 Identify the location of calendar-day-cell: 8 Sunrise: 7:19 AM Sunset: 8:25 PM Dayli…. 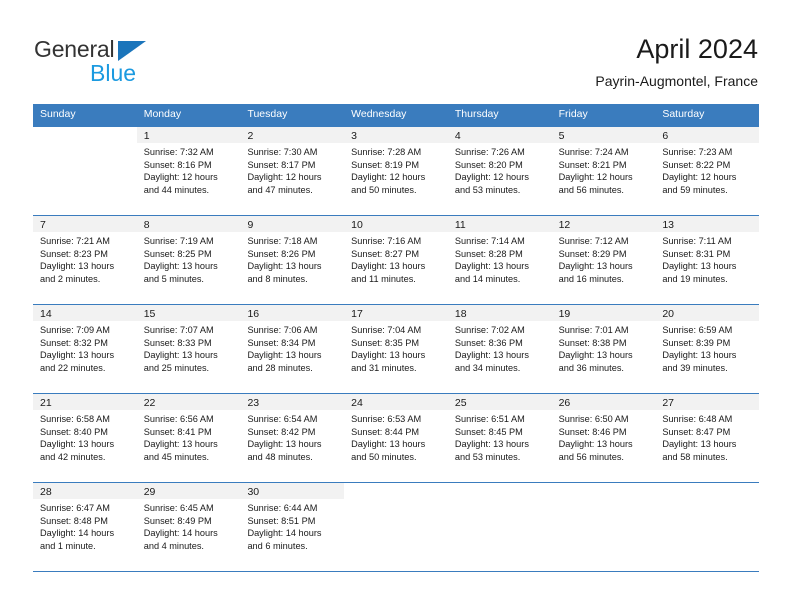
(188, 260).